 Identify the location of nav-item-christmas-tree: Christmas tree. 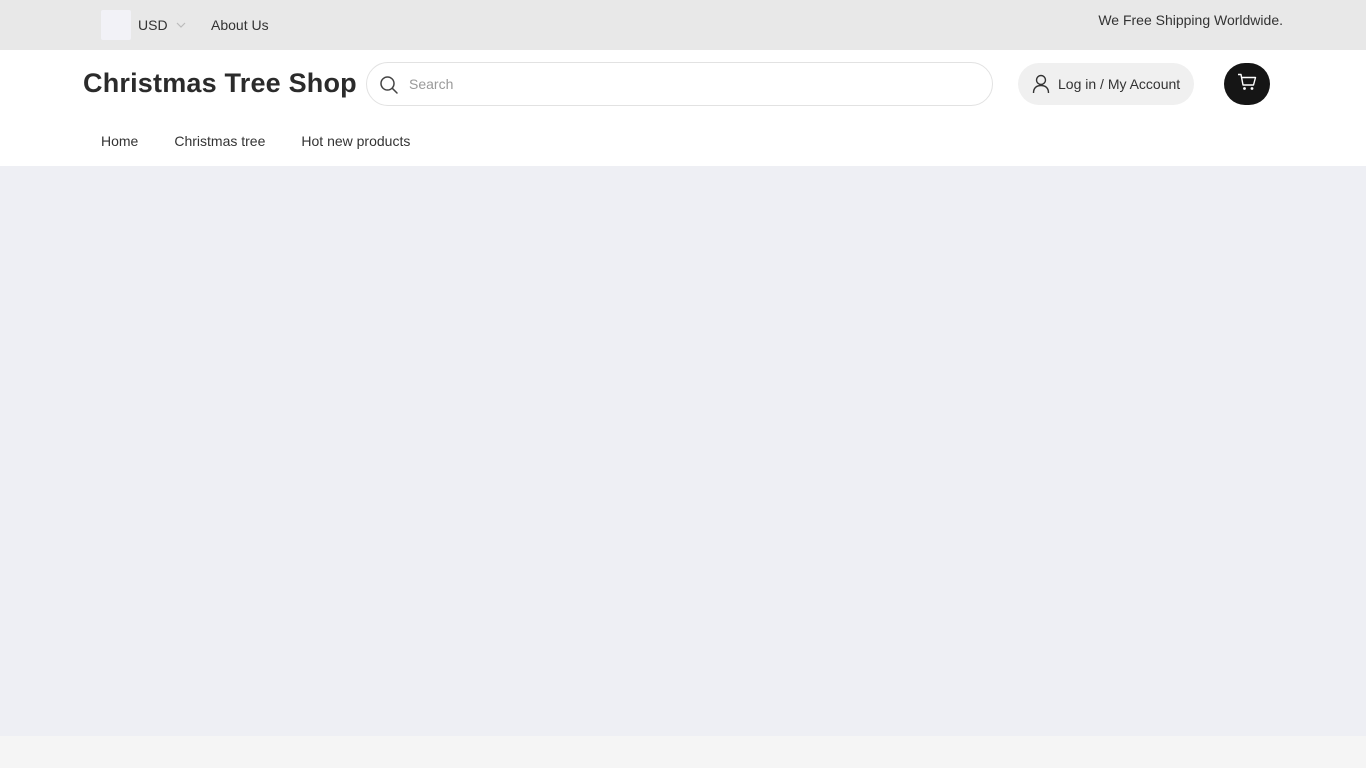
(219, 141).